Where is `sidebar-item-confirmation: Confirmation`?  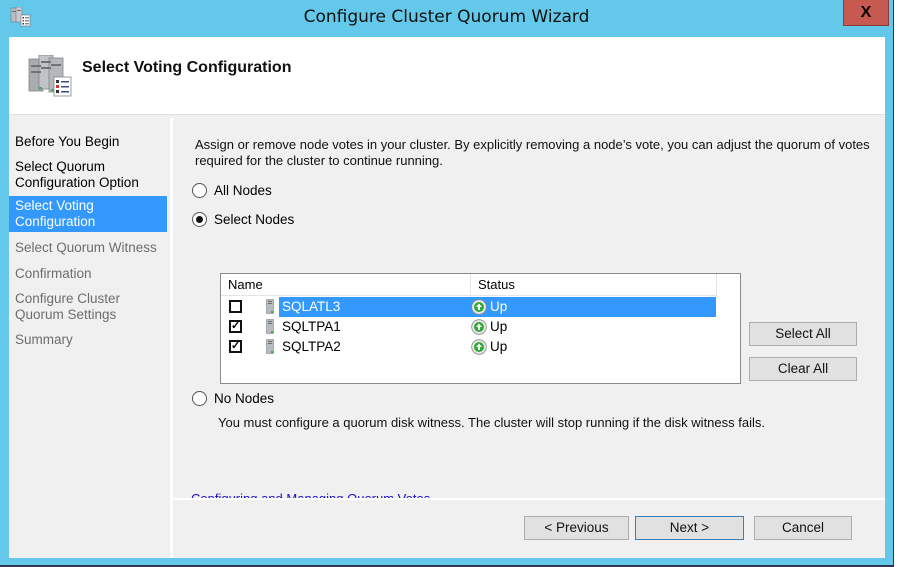 sidebar-item-confirmation: Confirmation is located at coordinates (88, 274).